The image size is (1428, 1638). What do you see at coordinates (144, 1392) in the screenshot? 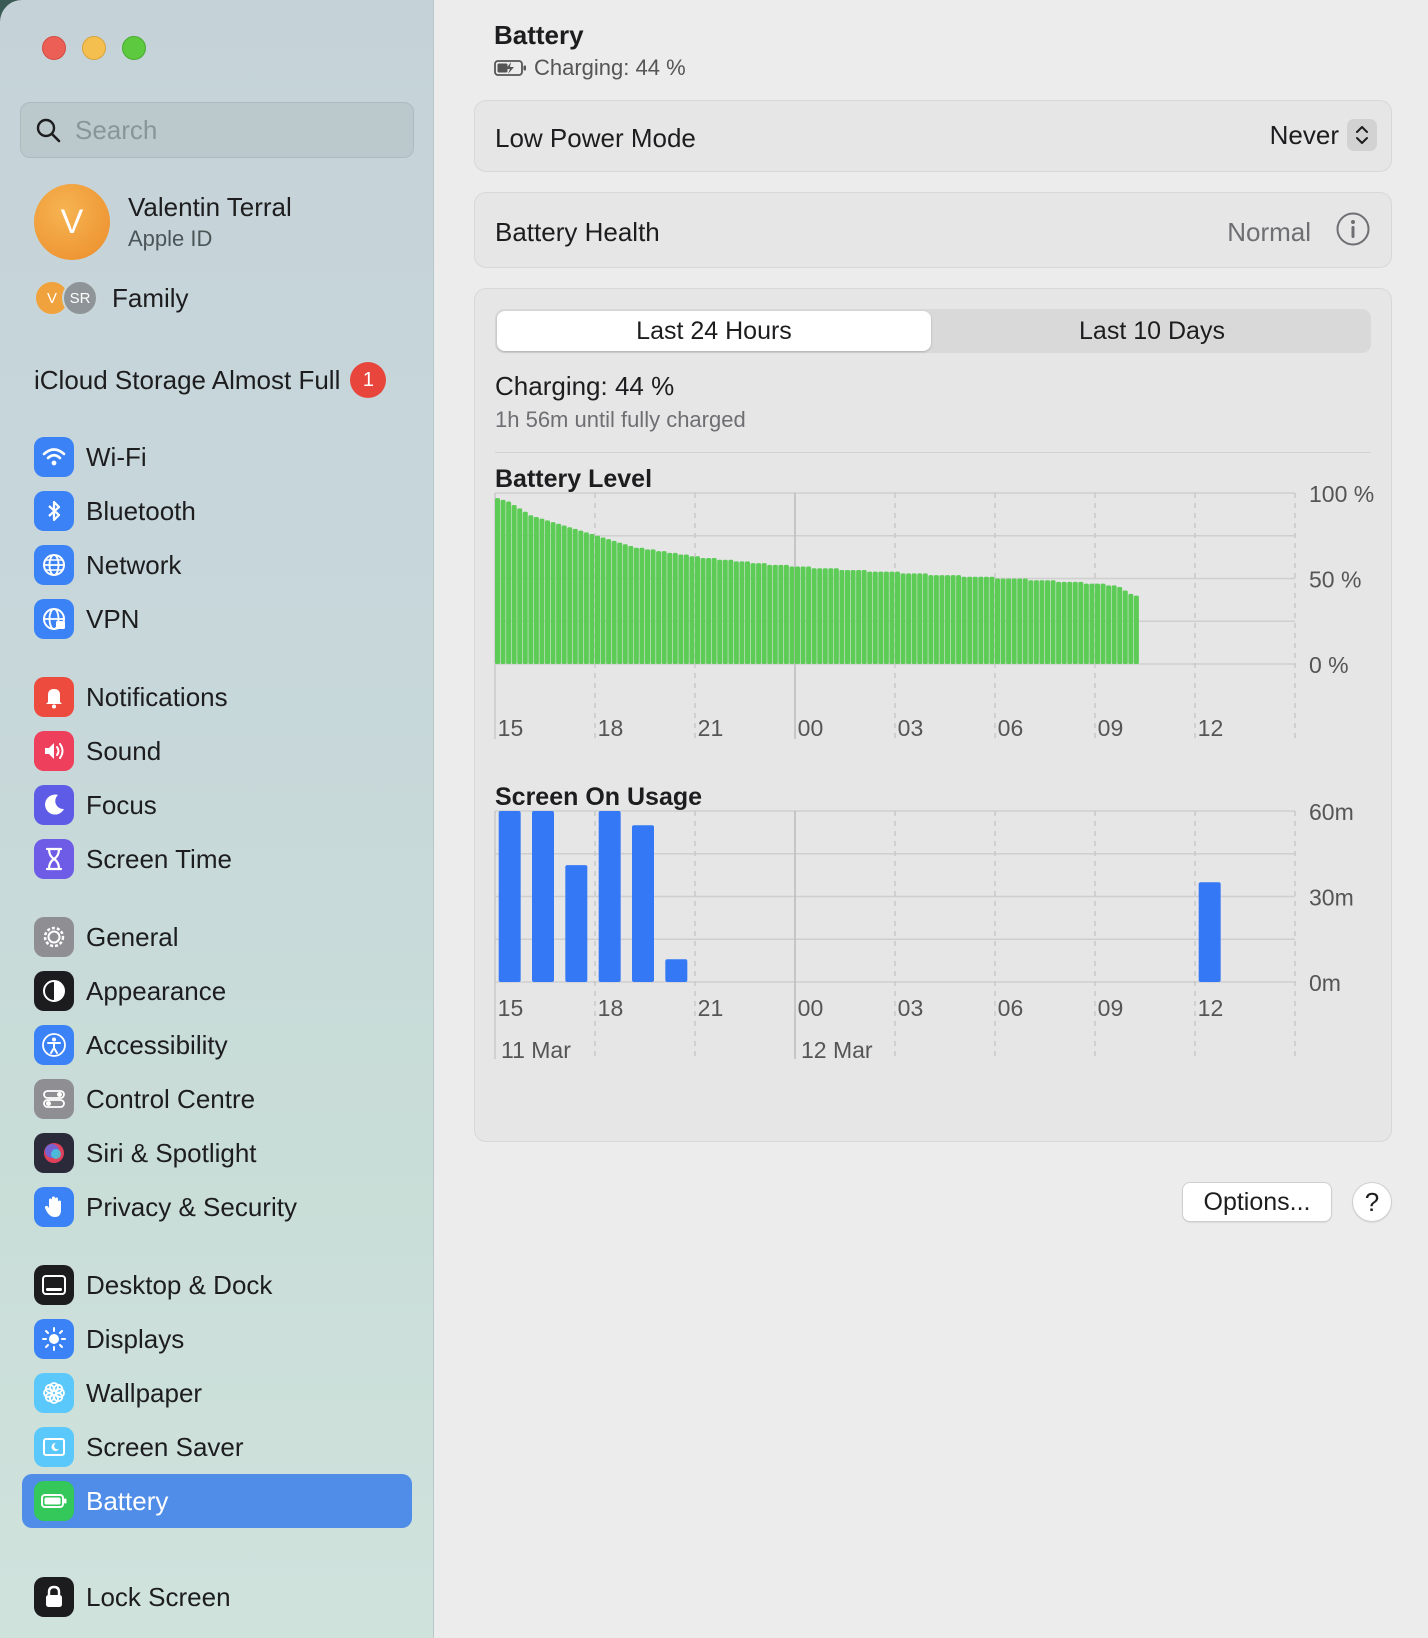
I see `sidebar-item-label: Wallpaper` at bounding box center [144, 1392].